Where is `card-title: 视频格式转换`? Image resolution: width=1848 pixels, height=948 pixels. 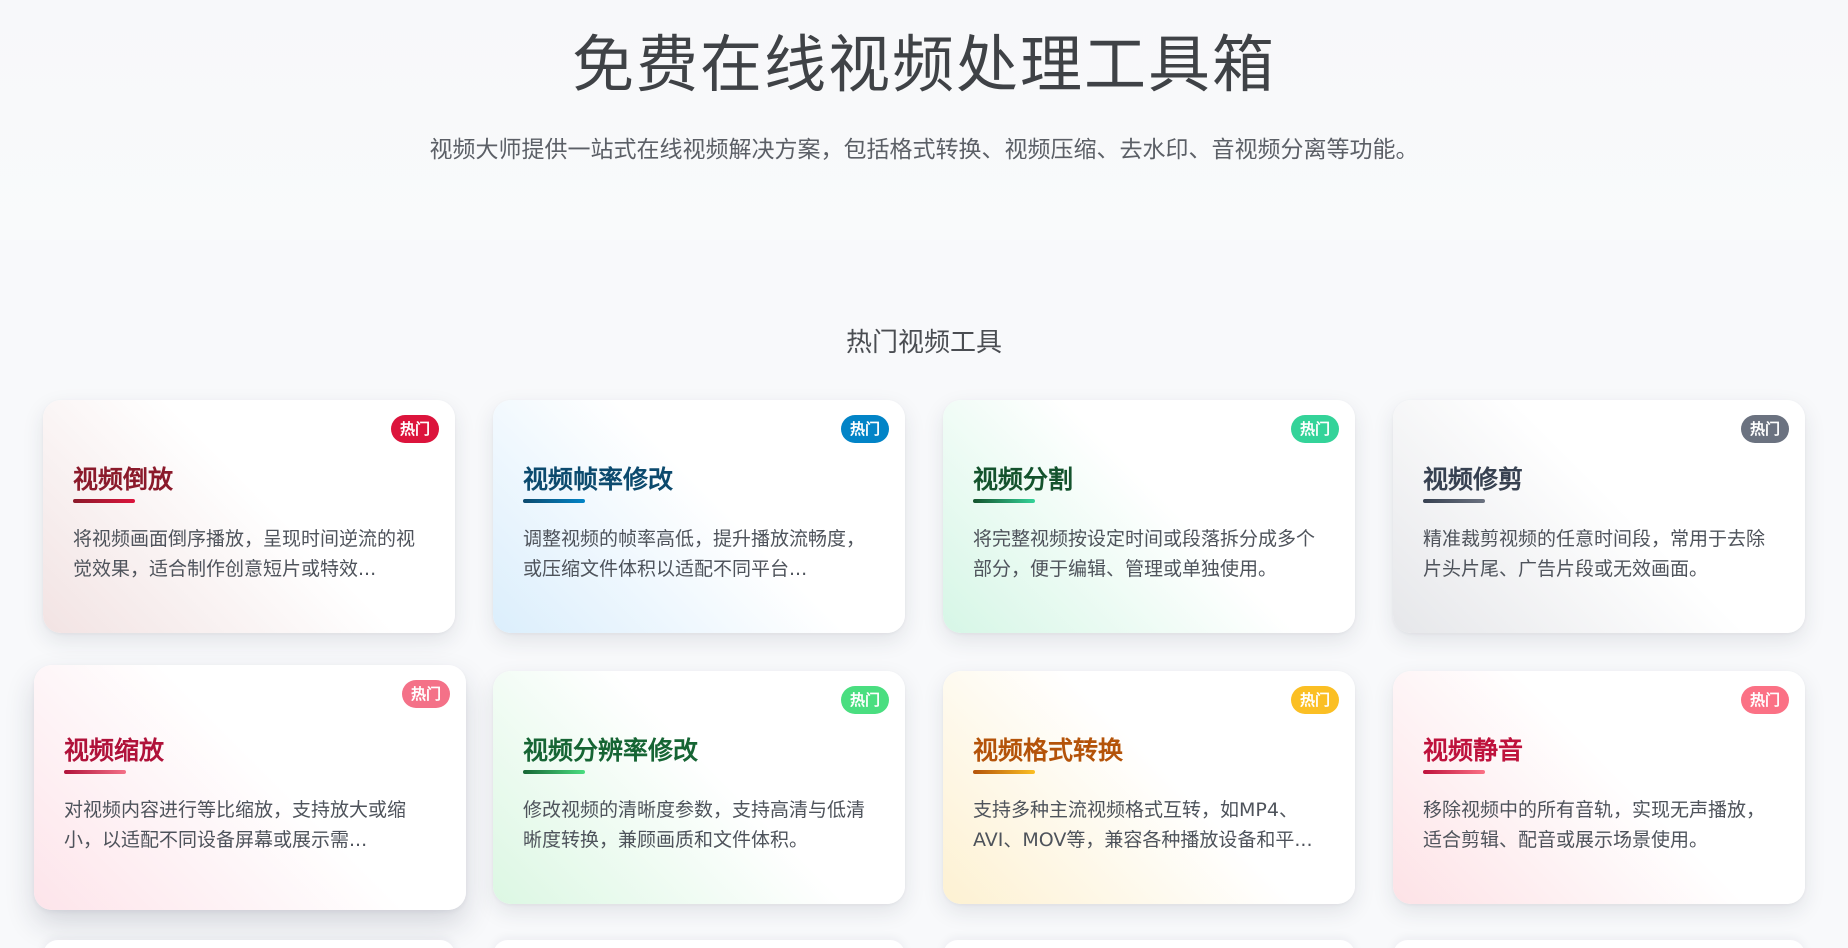
card-title: 视频格式转换 is located at coordinates (1048, 750).